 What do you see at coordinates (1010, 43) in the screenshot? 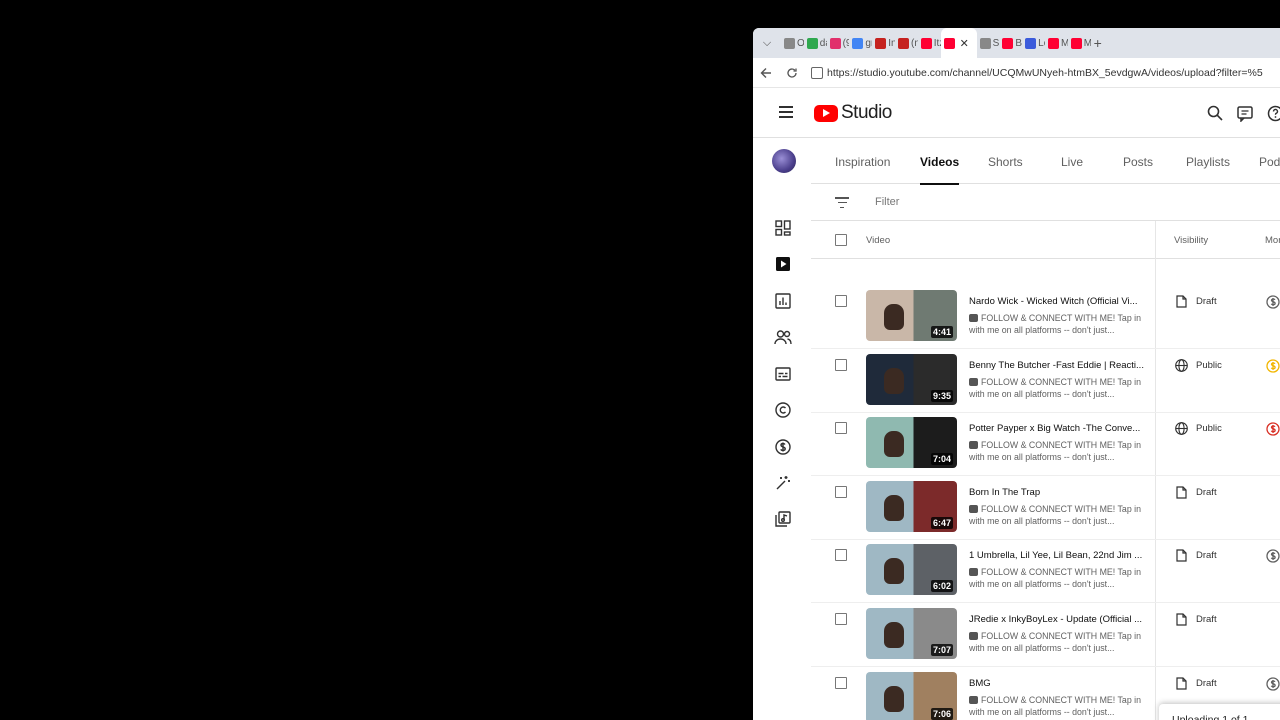
I see `browser-tab: Bk` at bounding box center [1010, 43].